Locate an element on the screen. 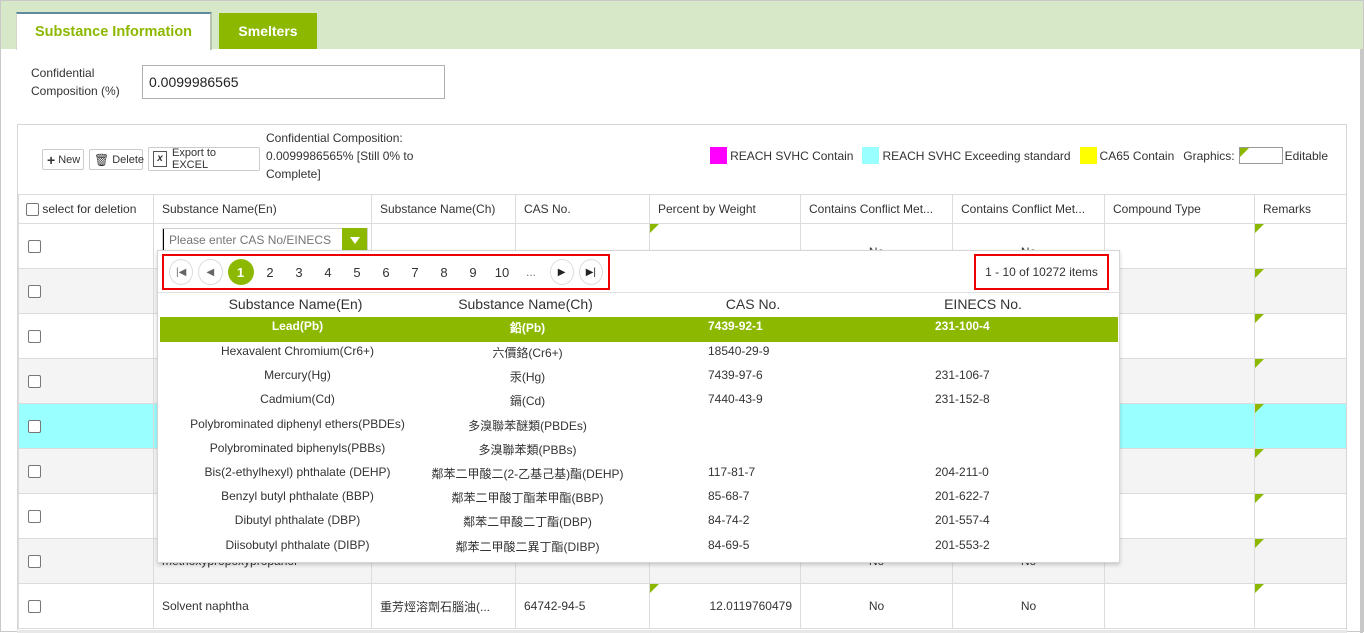 This screenshot has width=1364, height=633. last-page-button: ▶| is located at coordinates (590, 272).